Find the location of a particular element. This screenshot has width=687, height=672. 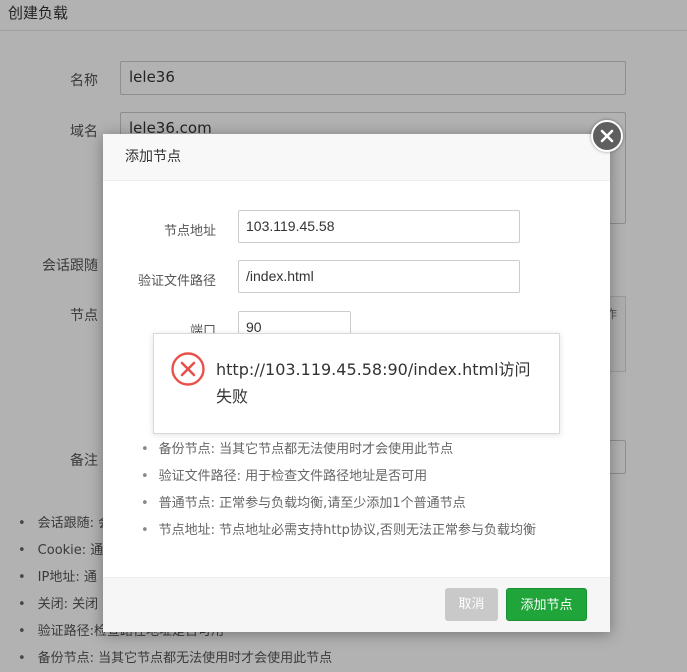

list-item: 验证文件路径: 用于检查文件路径地址是否可用 is located at coordinates (338, 476).